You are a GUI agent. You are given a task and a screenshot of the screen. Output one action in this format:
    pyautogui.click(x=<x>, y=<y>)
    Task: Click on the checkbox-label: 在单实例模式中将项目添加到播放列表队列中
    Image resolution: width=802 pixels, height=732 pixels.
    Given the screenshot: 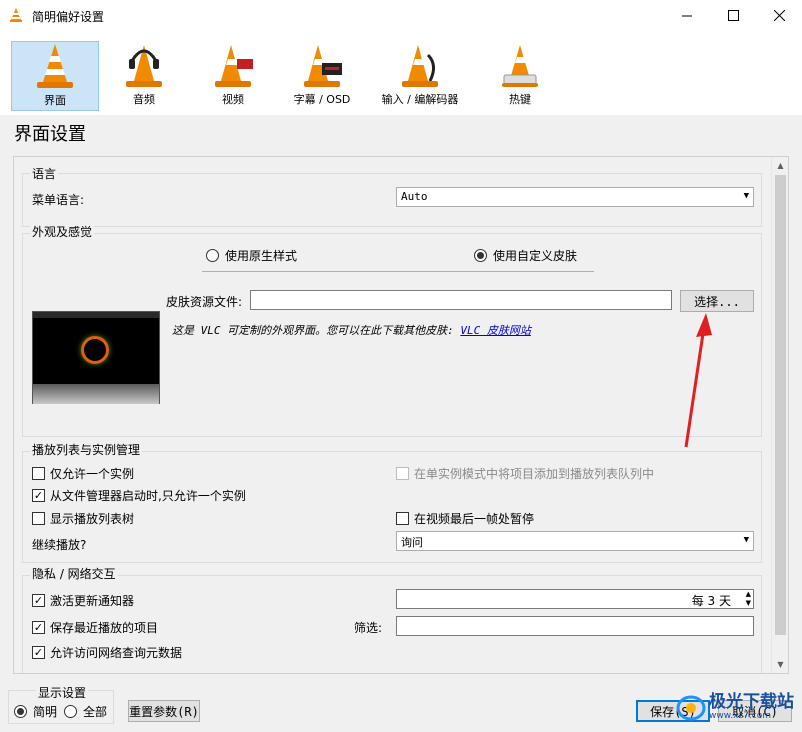 What is the action you would take?
    pyautogui.click(x=534, y=474)
    